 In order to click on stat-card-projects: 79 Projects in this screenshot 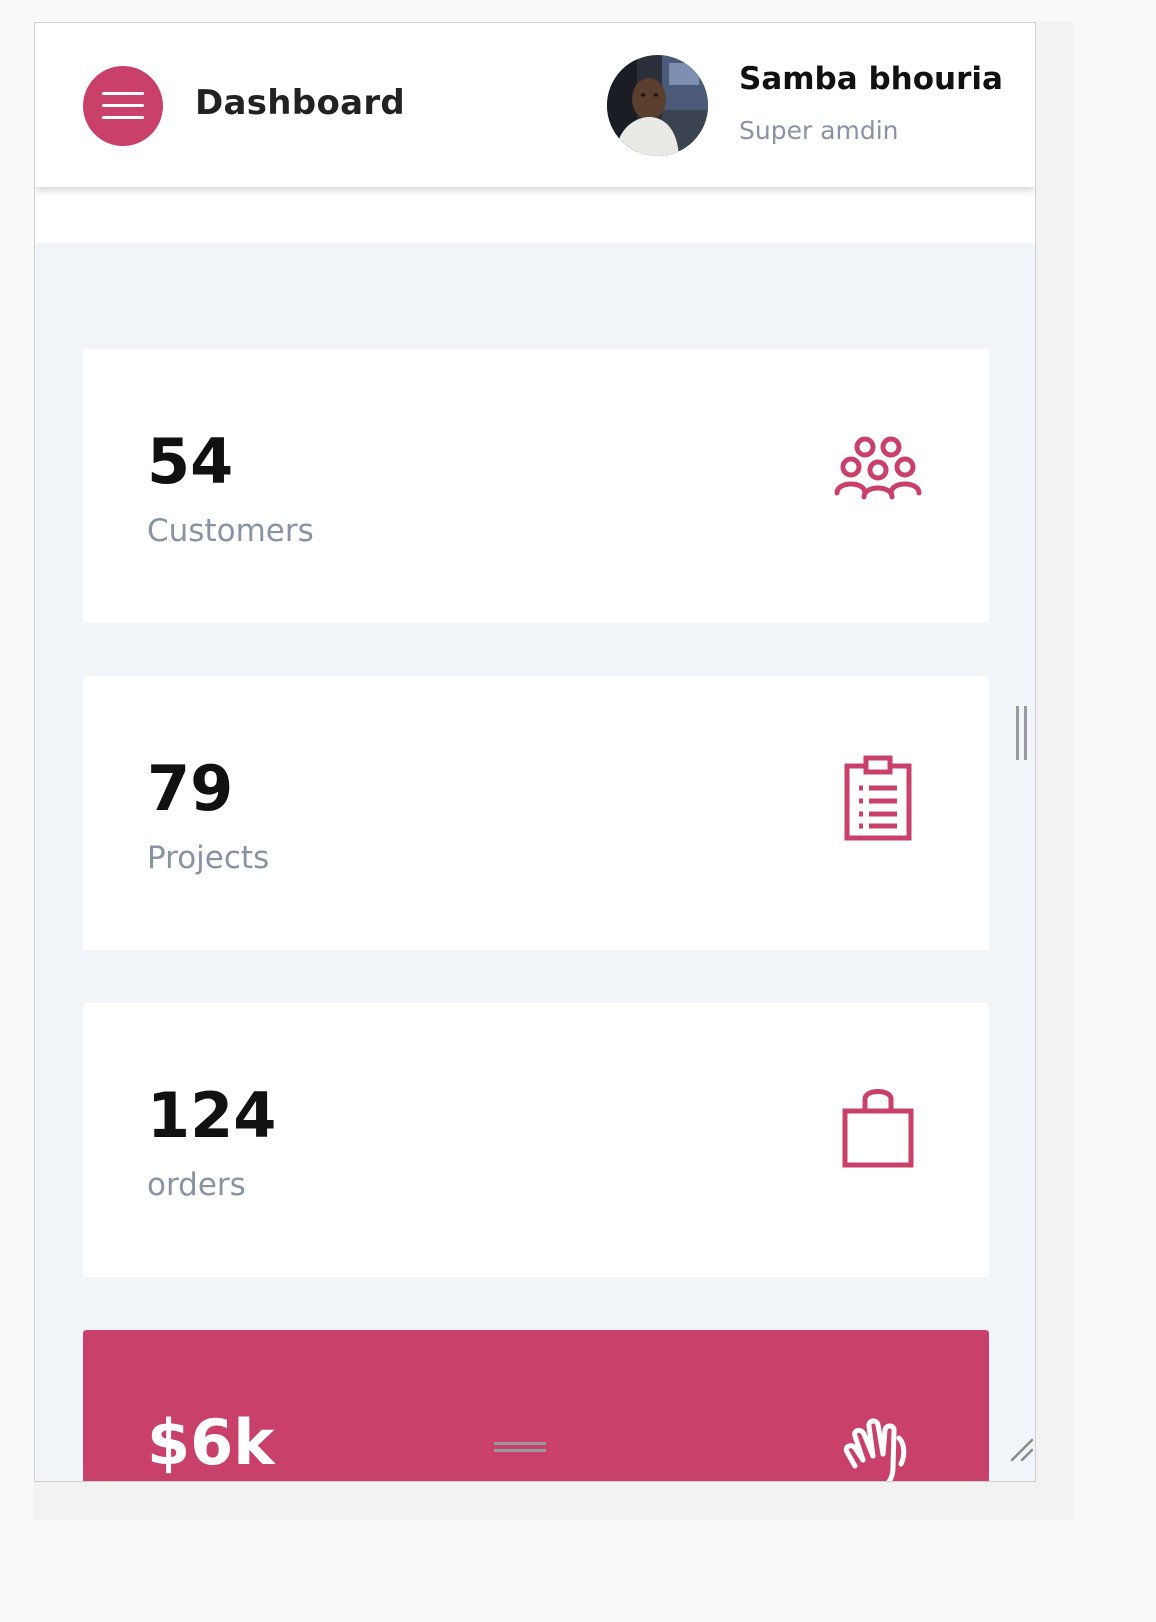, I will do `click(536, 813)`.